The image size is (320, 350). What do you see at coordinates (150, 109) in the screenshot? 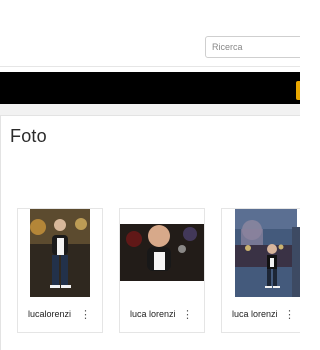
I see `panel-gap` at bounding box center [150, 109].